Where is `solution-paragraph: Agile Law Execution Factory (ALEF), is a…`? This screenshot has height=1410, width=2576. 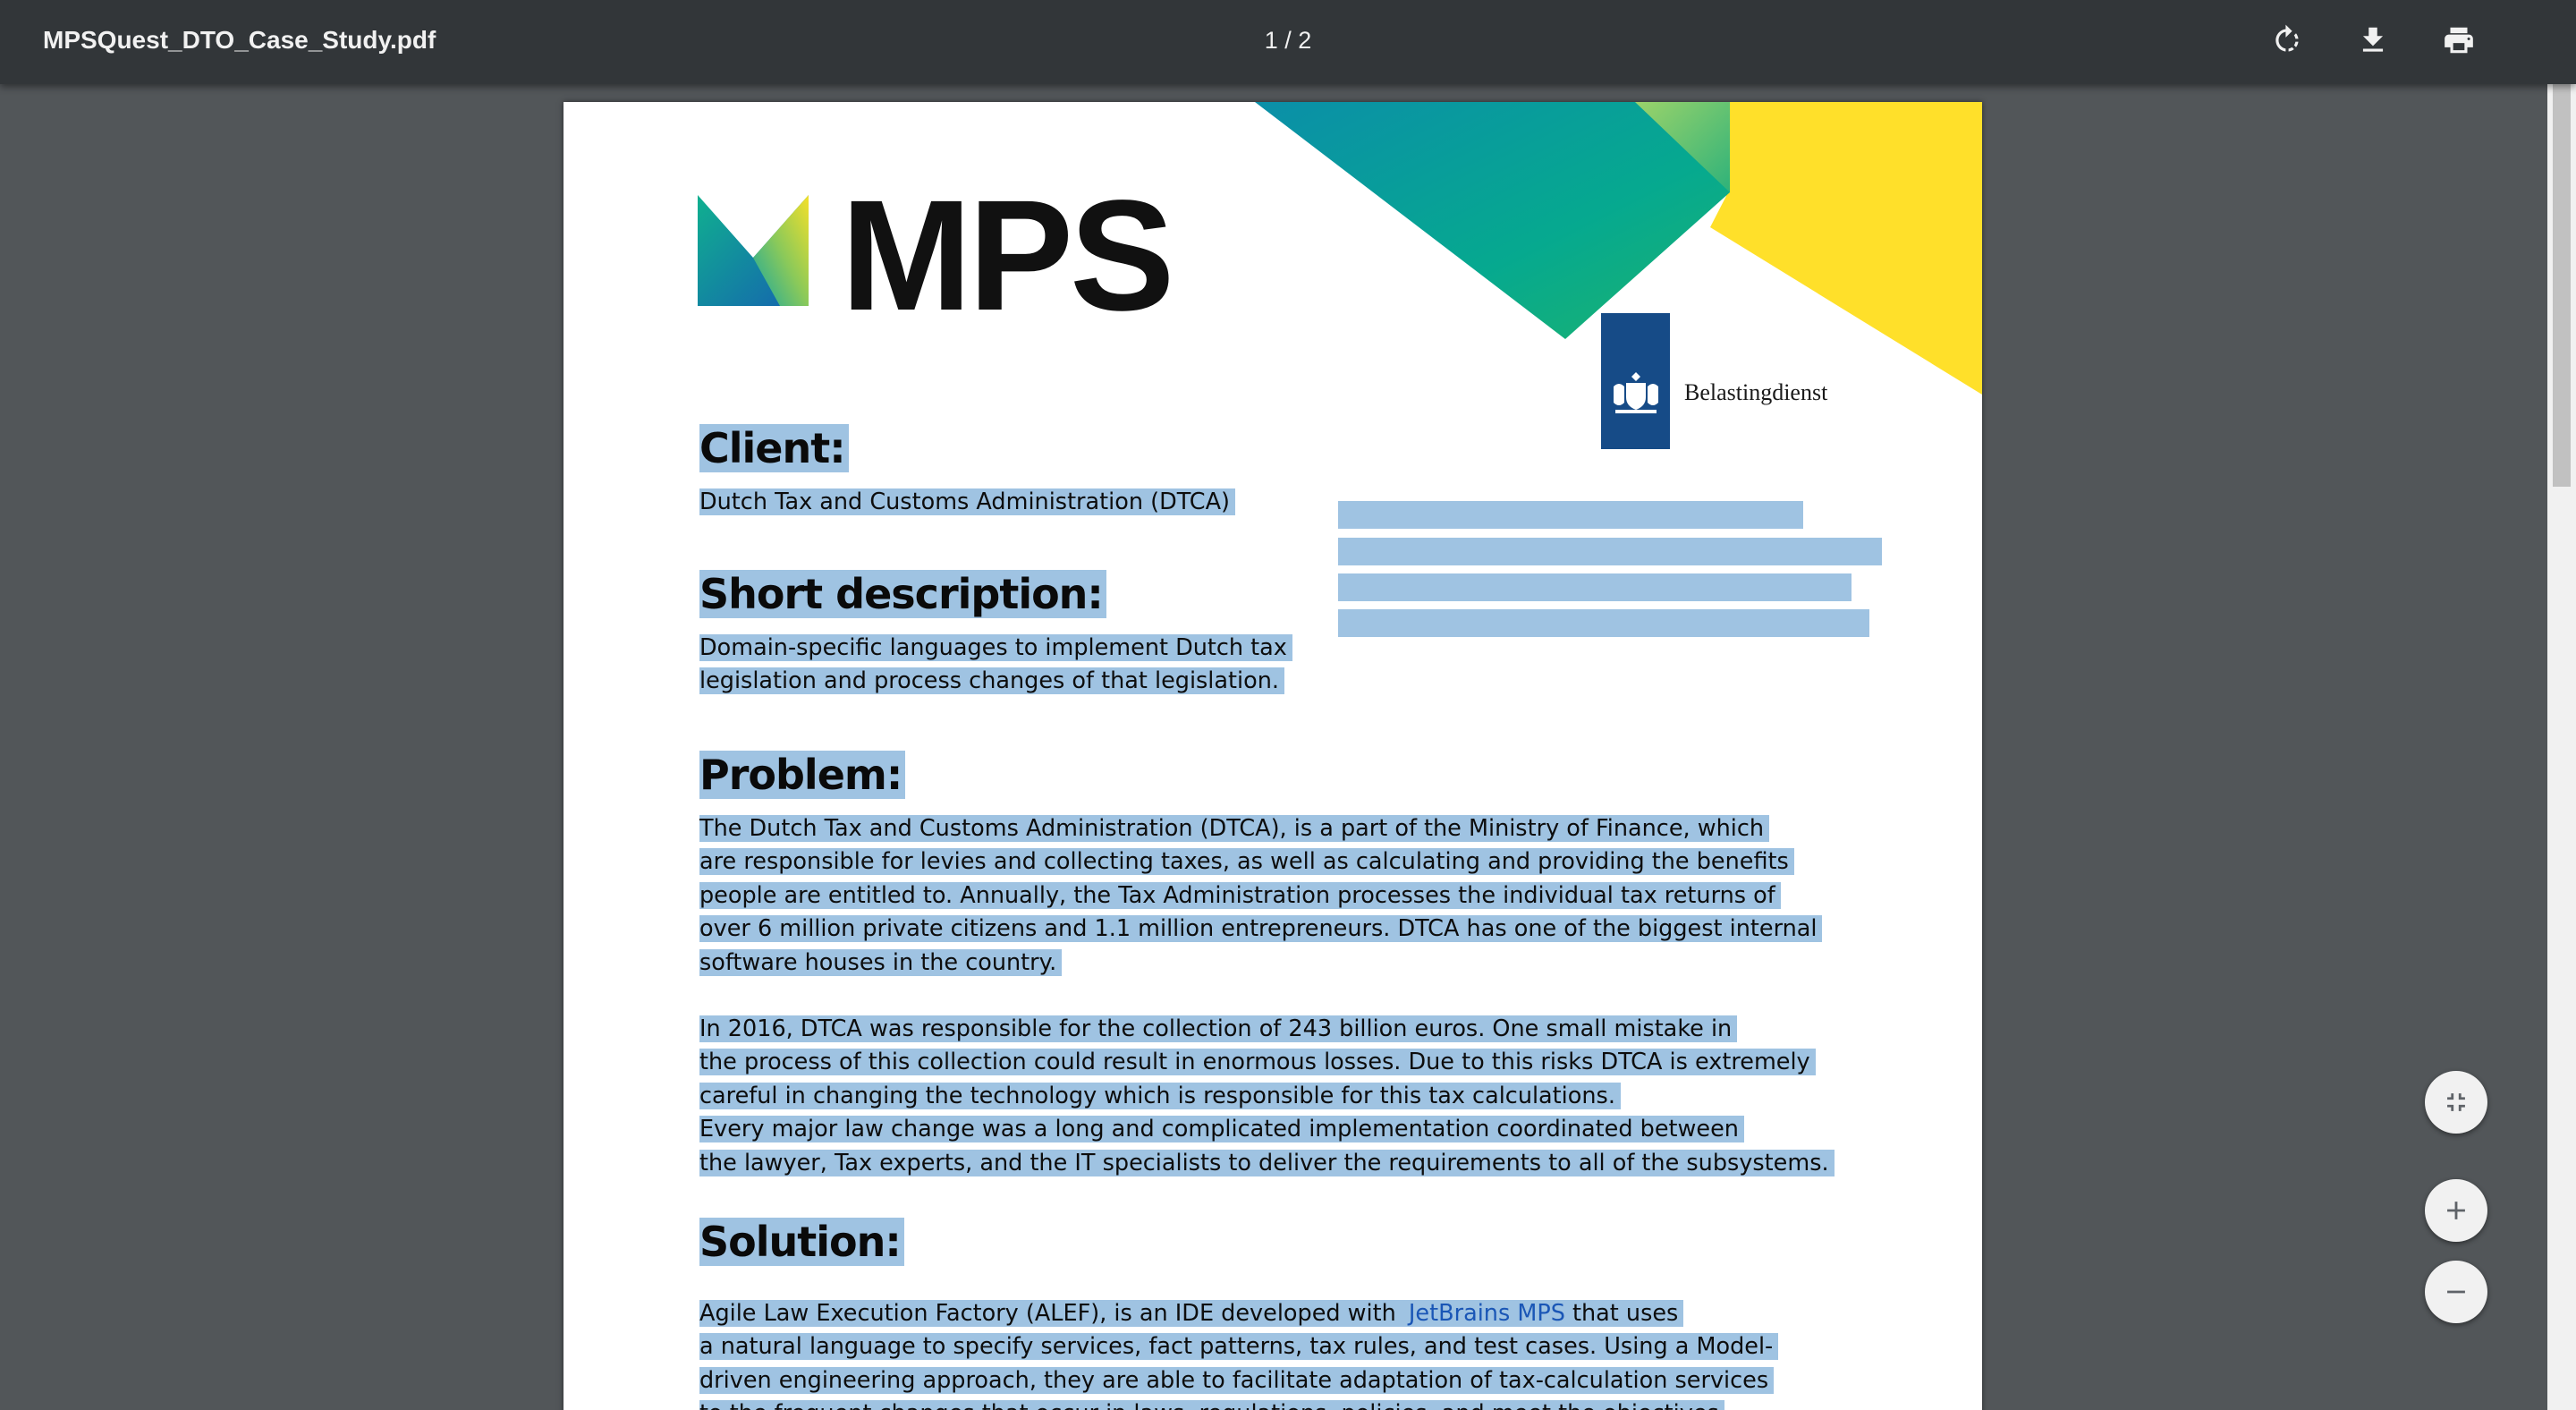 solution-paragraph: Agile Law Execution Factory (ALEF), is a… is located at coordinates (1239, 1354).